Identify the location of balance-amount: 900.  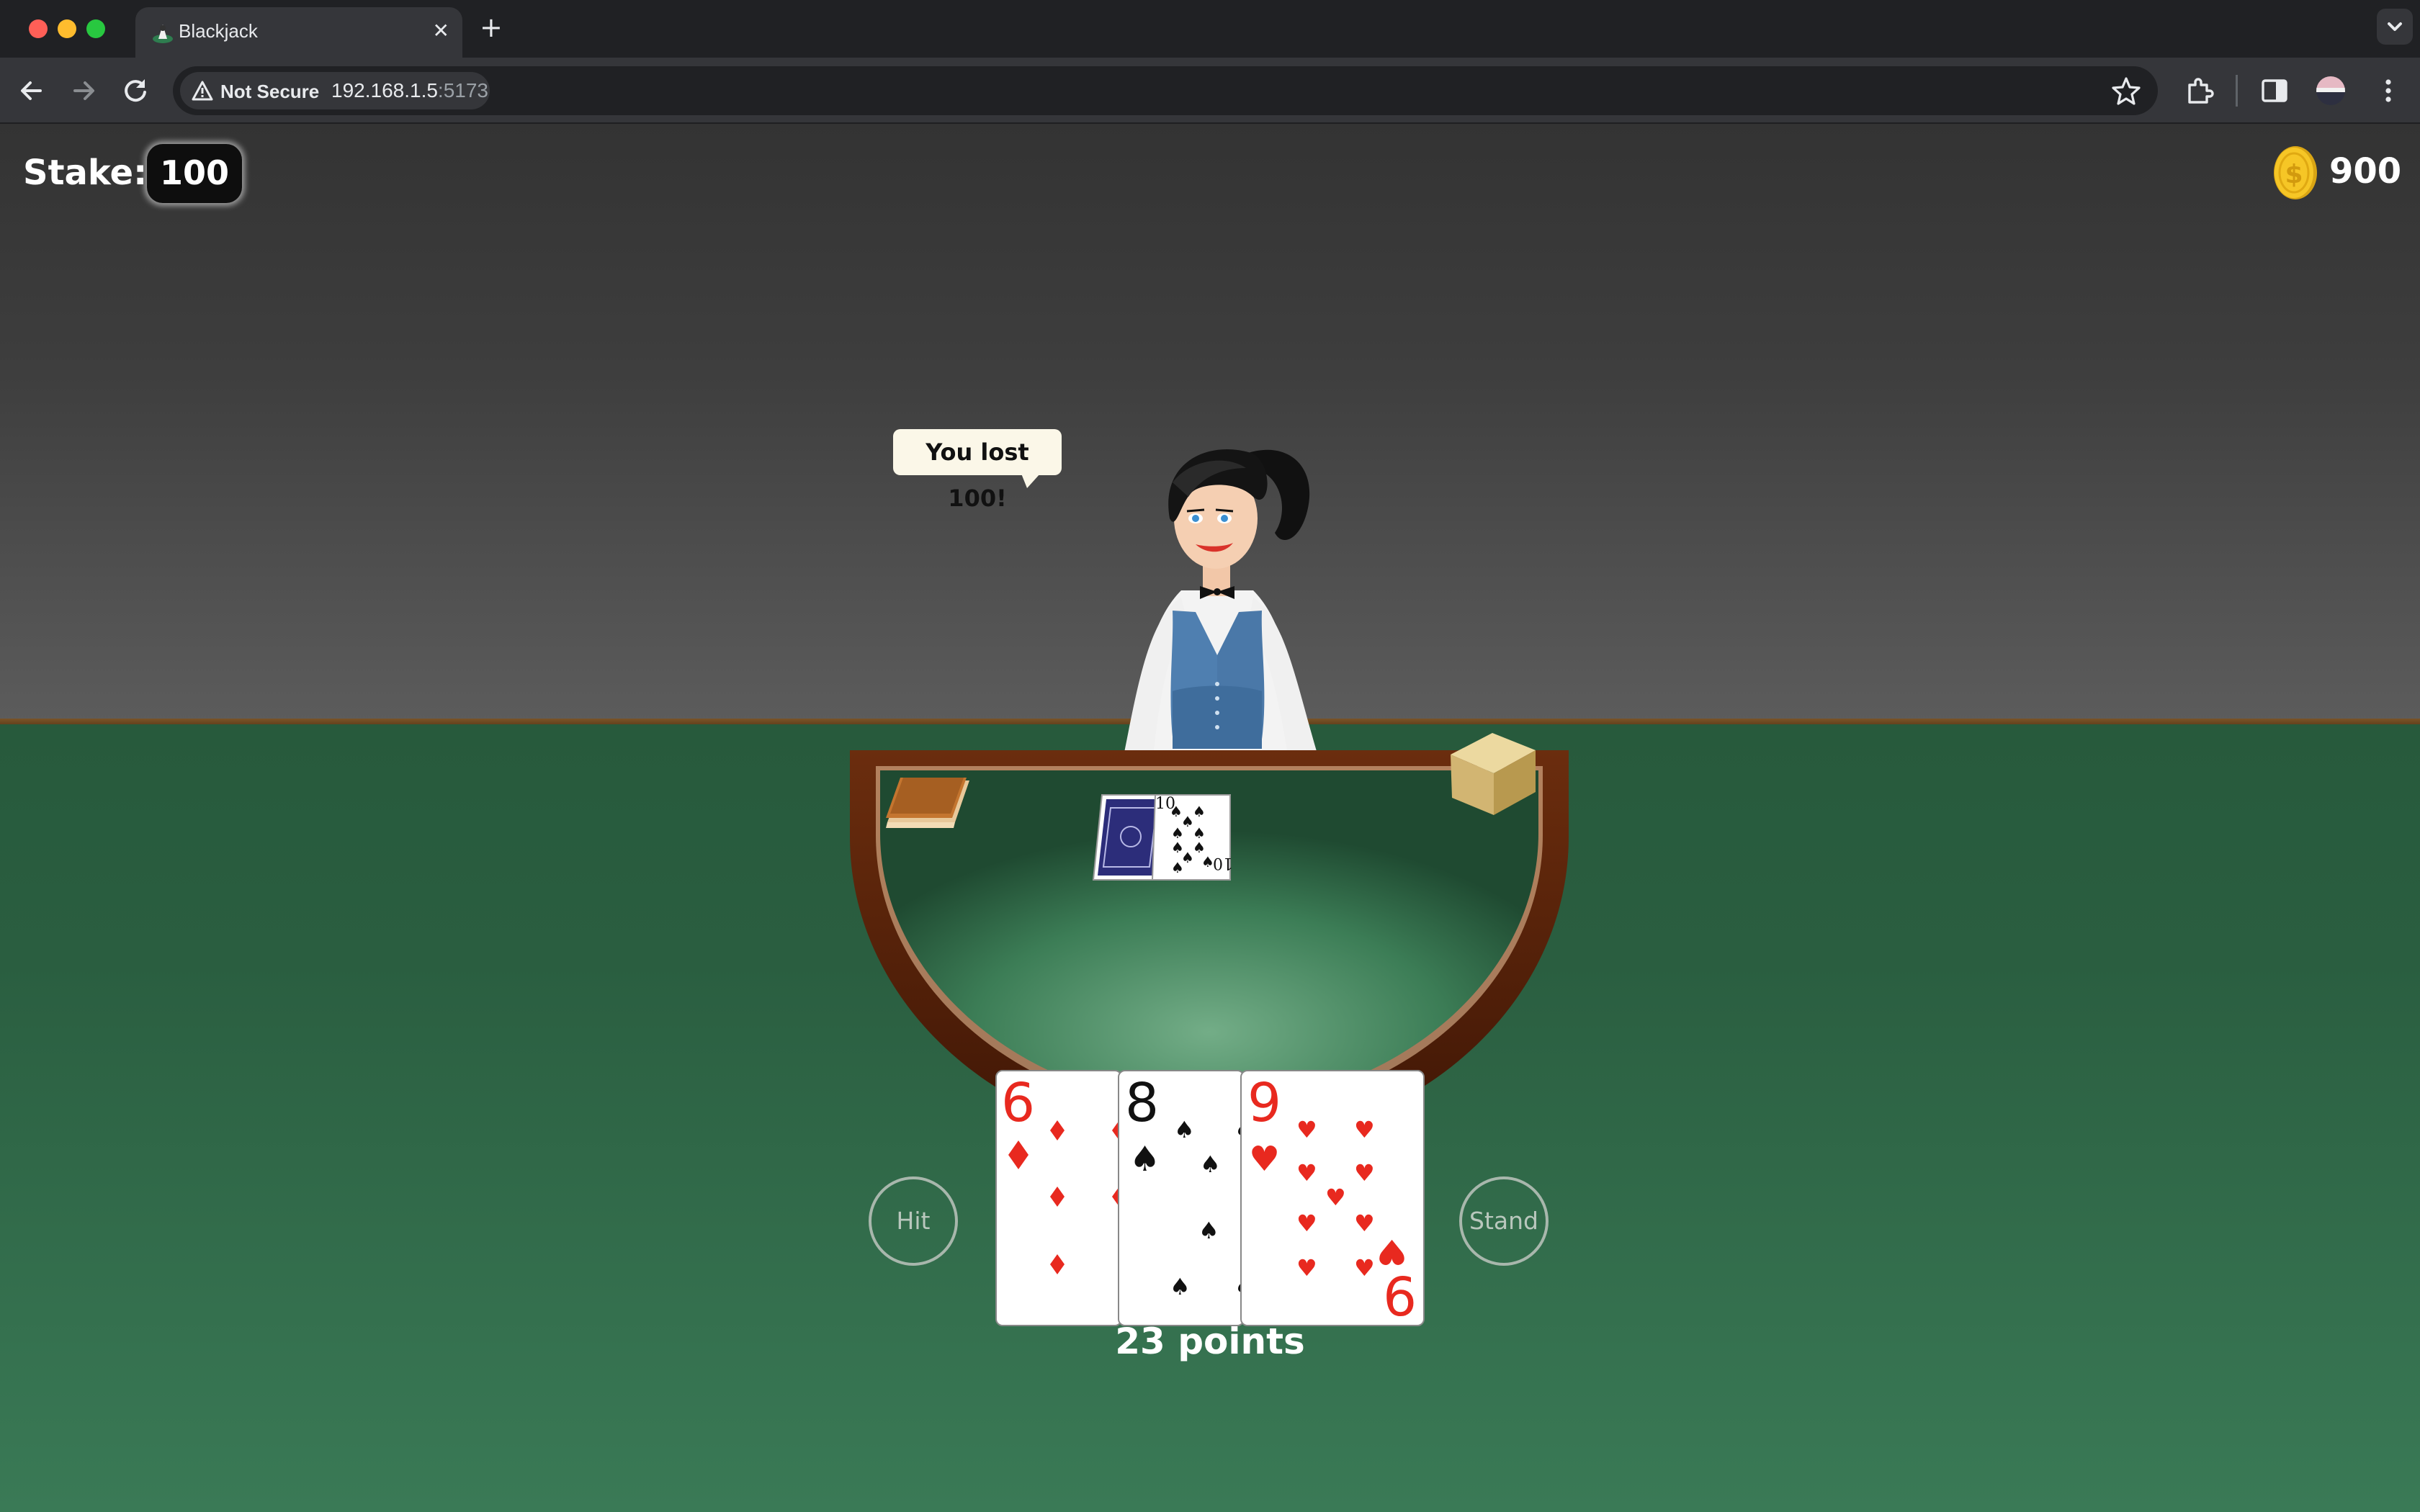
(2365, 171).